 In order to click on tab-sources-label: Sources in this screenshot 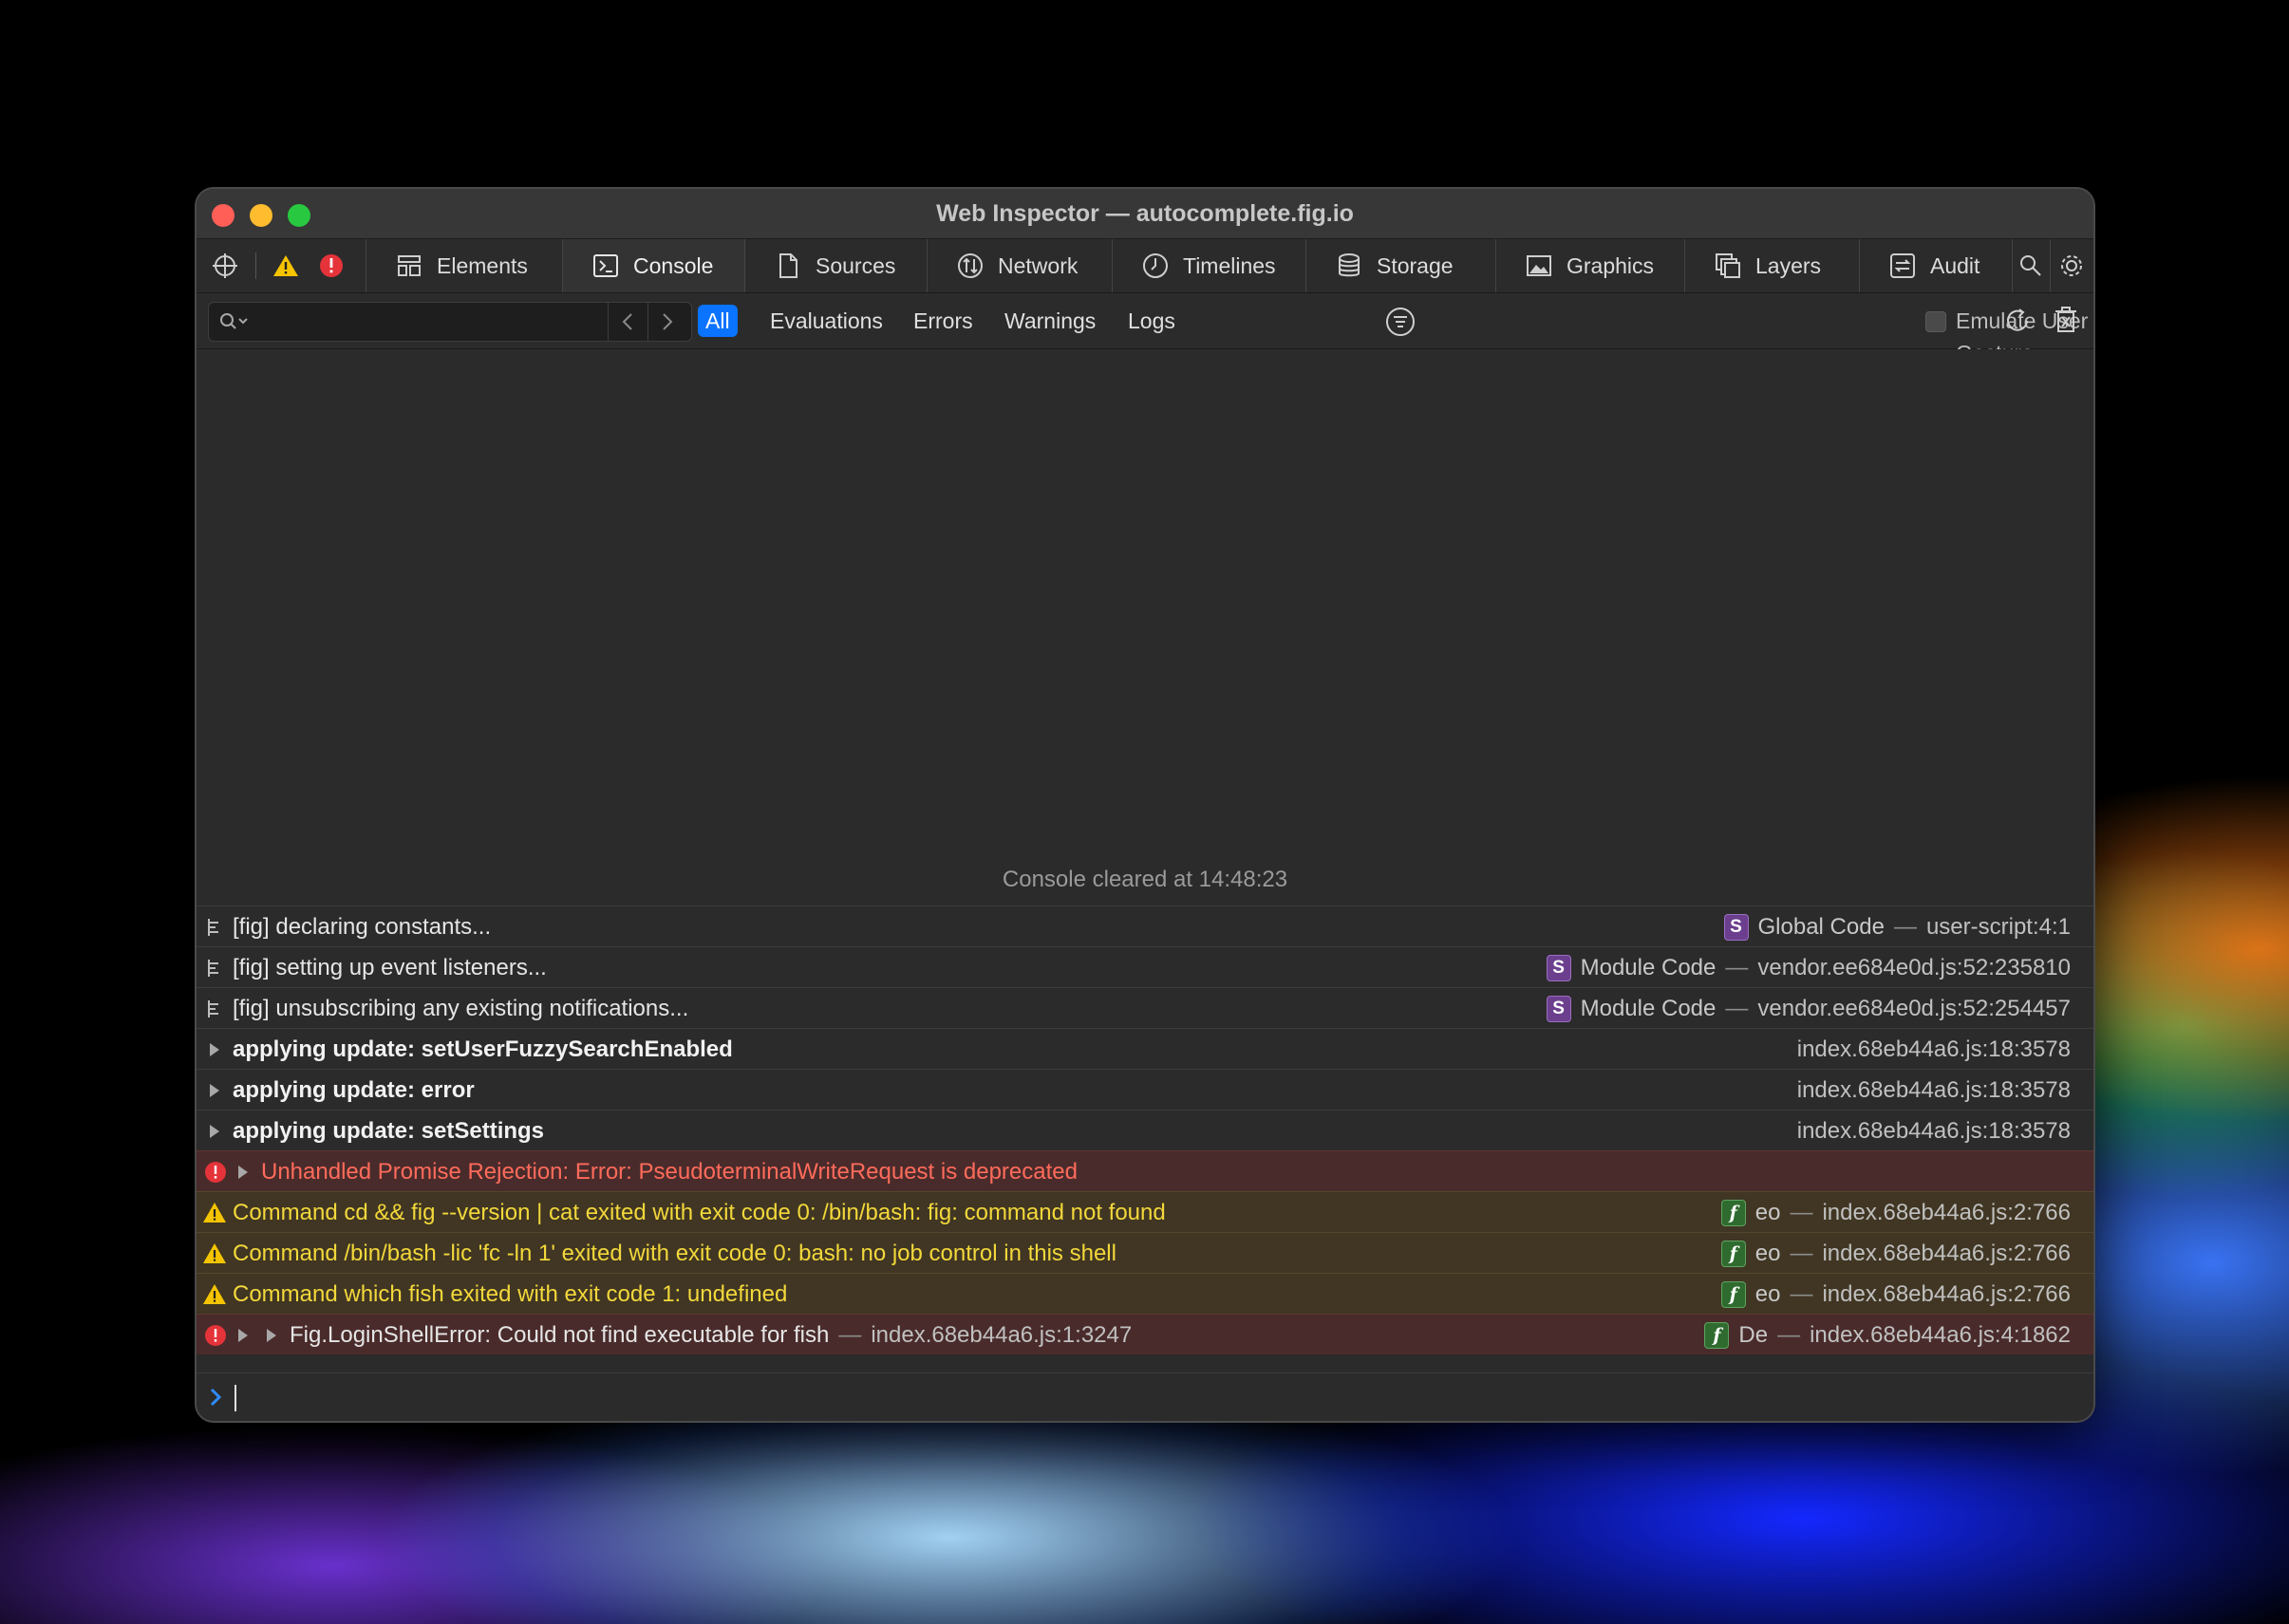, I will do `click(856, 265)`.